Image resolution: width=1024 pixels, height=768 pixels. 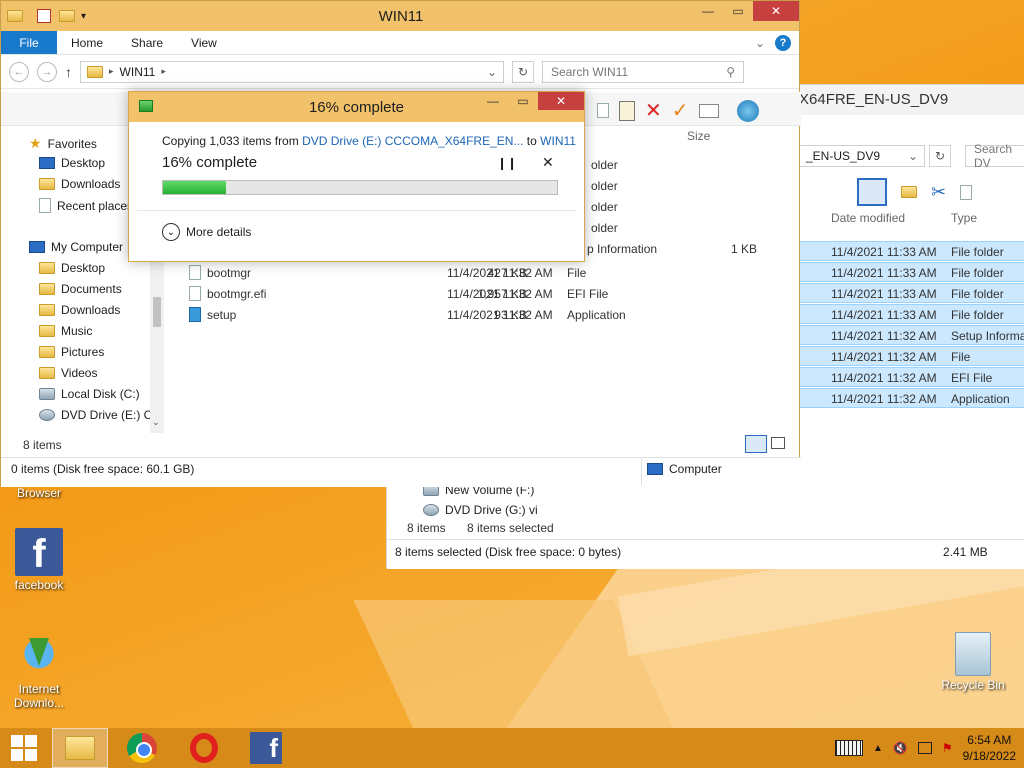 I want to click on address-bar: ▸ WIN11 ▸ ⌄, so click(x=292, y=71).